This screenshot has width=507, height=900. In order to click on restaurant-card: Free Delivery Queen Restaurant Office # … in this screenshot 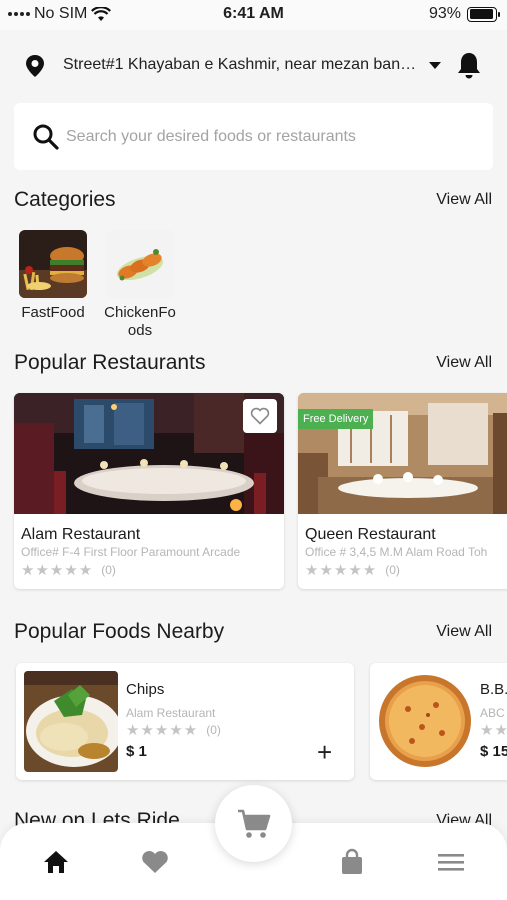, I will do `click(402, 491)`.